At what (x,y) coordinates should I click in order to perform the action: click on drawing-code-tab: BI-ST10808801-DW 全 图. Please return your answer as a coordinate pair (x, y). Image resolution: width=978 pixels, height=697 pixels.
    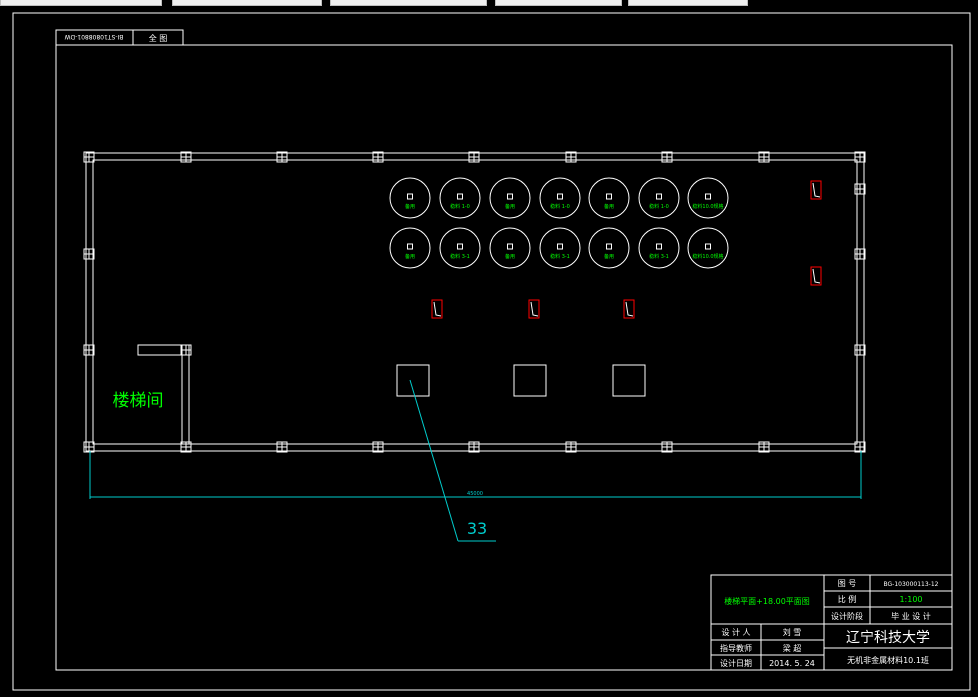
    Looking at the image, I should click on (119, 37).